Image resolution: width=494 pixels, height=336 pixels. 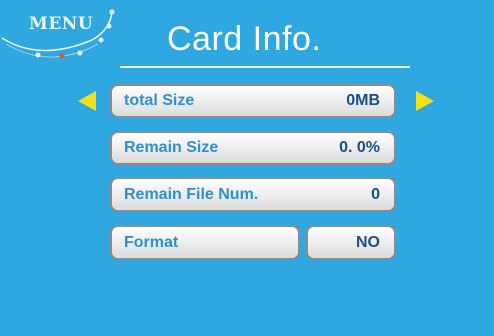 What do you see at coordinates (425, 101) in the screenshot?
I see `triangle-right-icon` at bounding box center [425, 101].